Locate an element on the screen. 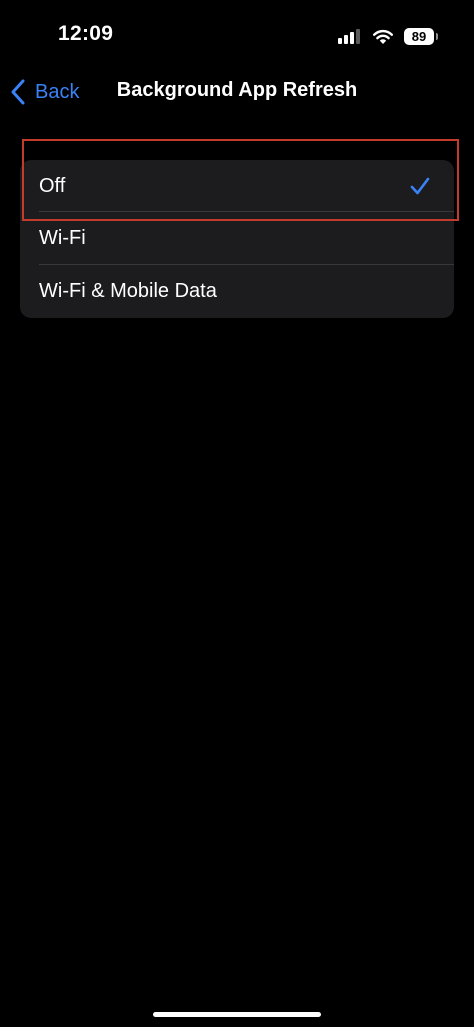 The image size is (474, 1027). wifi-icon is located at coordinates (383, 36).